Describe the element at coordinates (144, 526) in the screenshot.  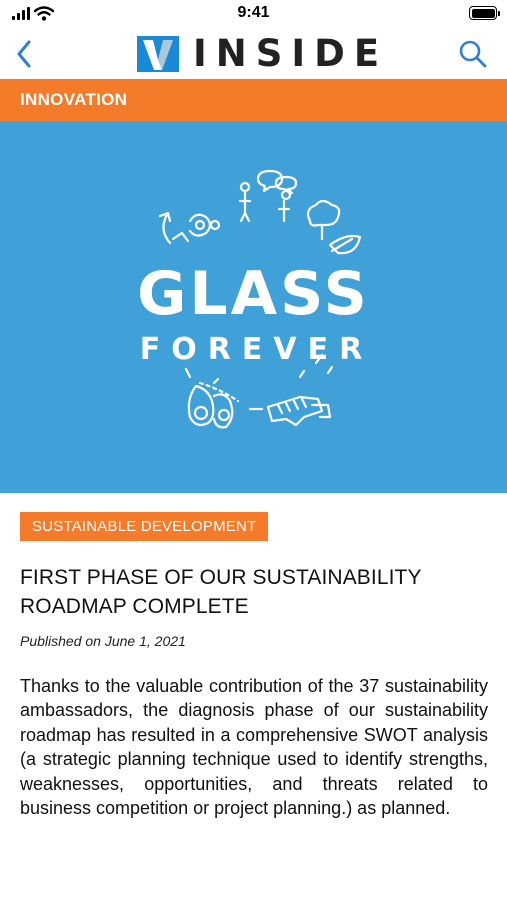
I see `article-tag: SUSTAINABLE DEVELOPMENT` at that location.